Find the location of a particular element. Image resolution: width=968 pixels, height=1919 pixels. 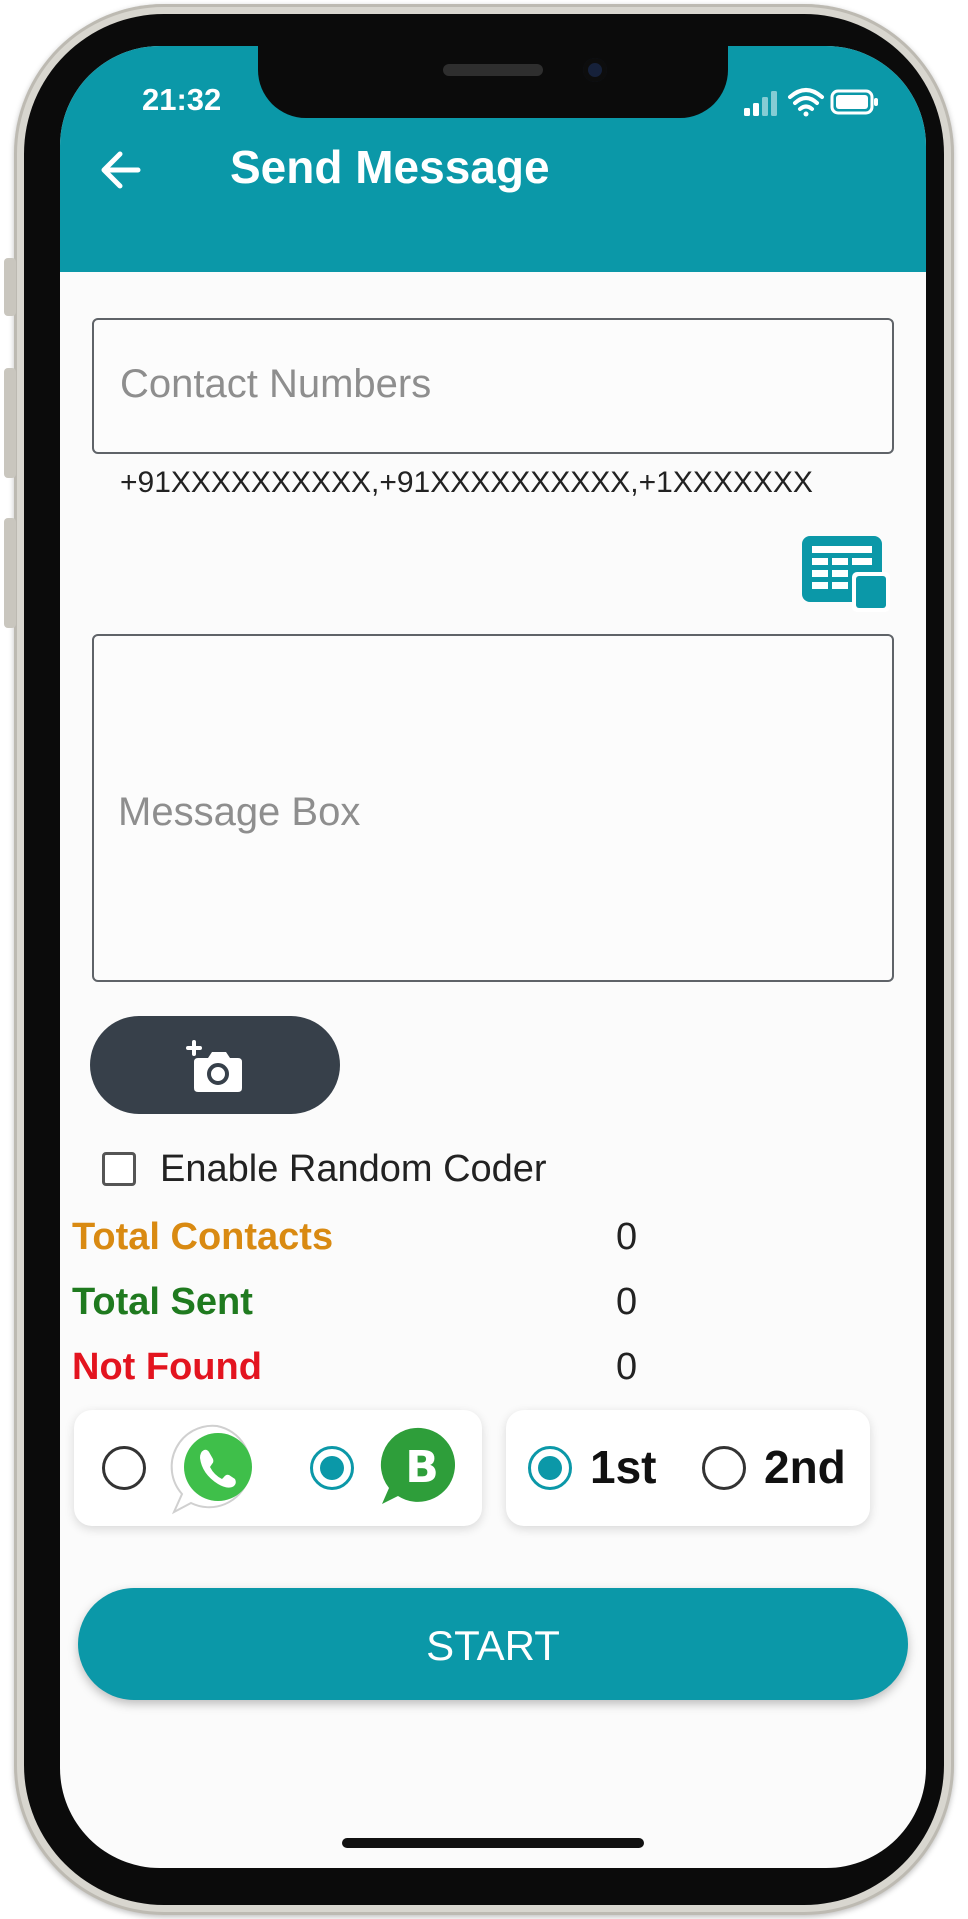

attach-image-button is located at coordinates (215, 1065).